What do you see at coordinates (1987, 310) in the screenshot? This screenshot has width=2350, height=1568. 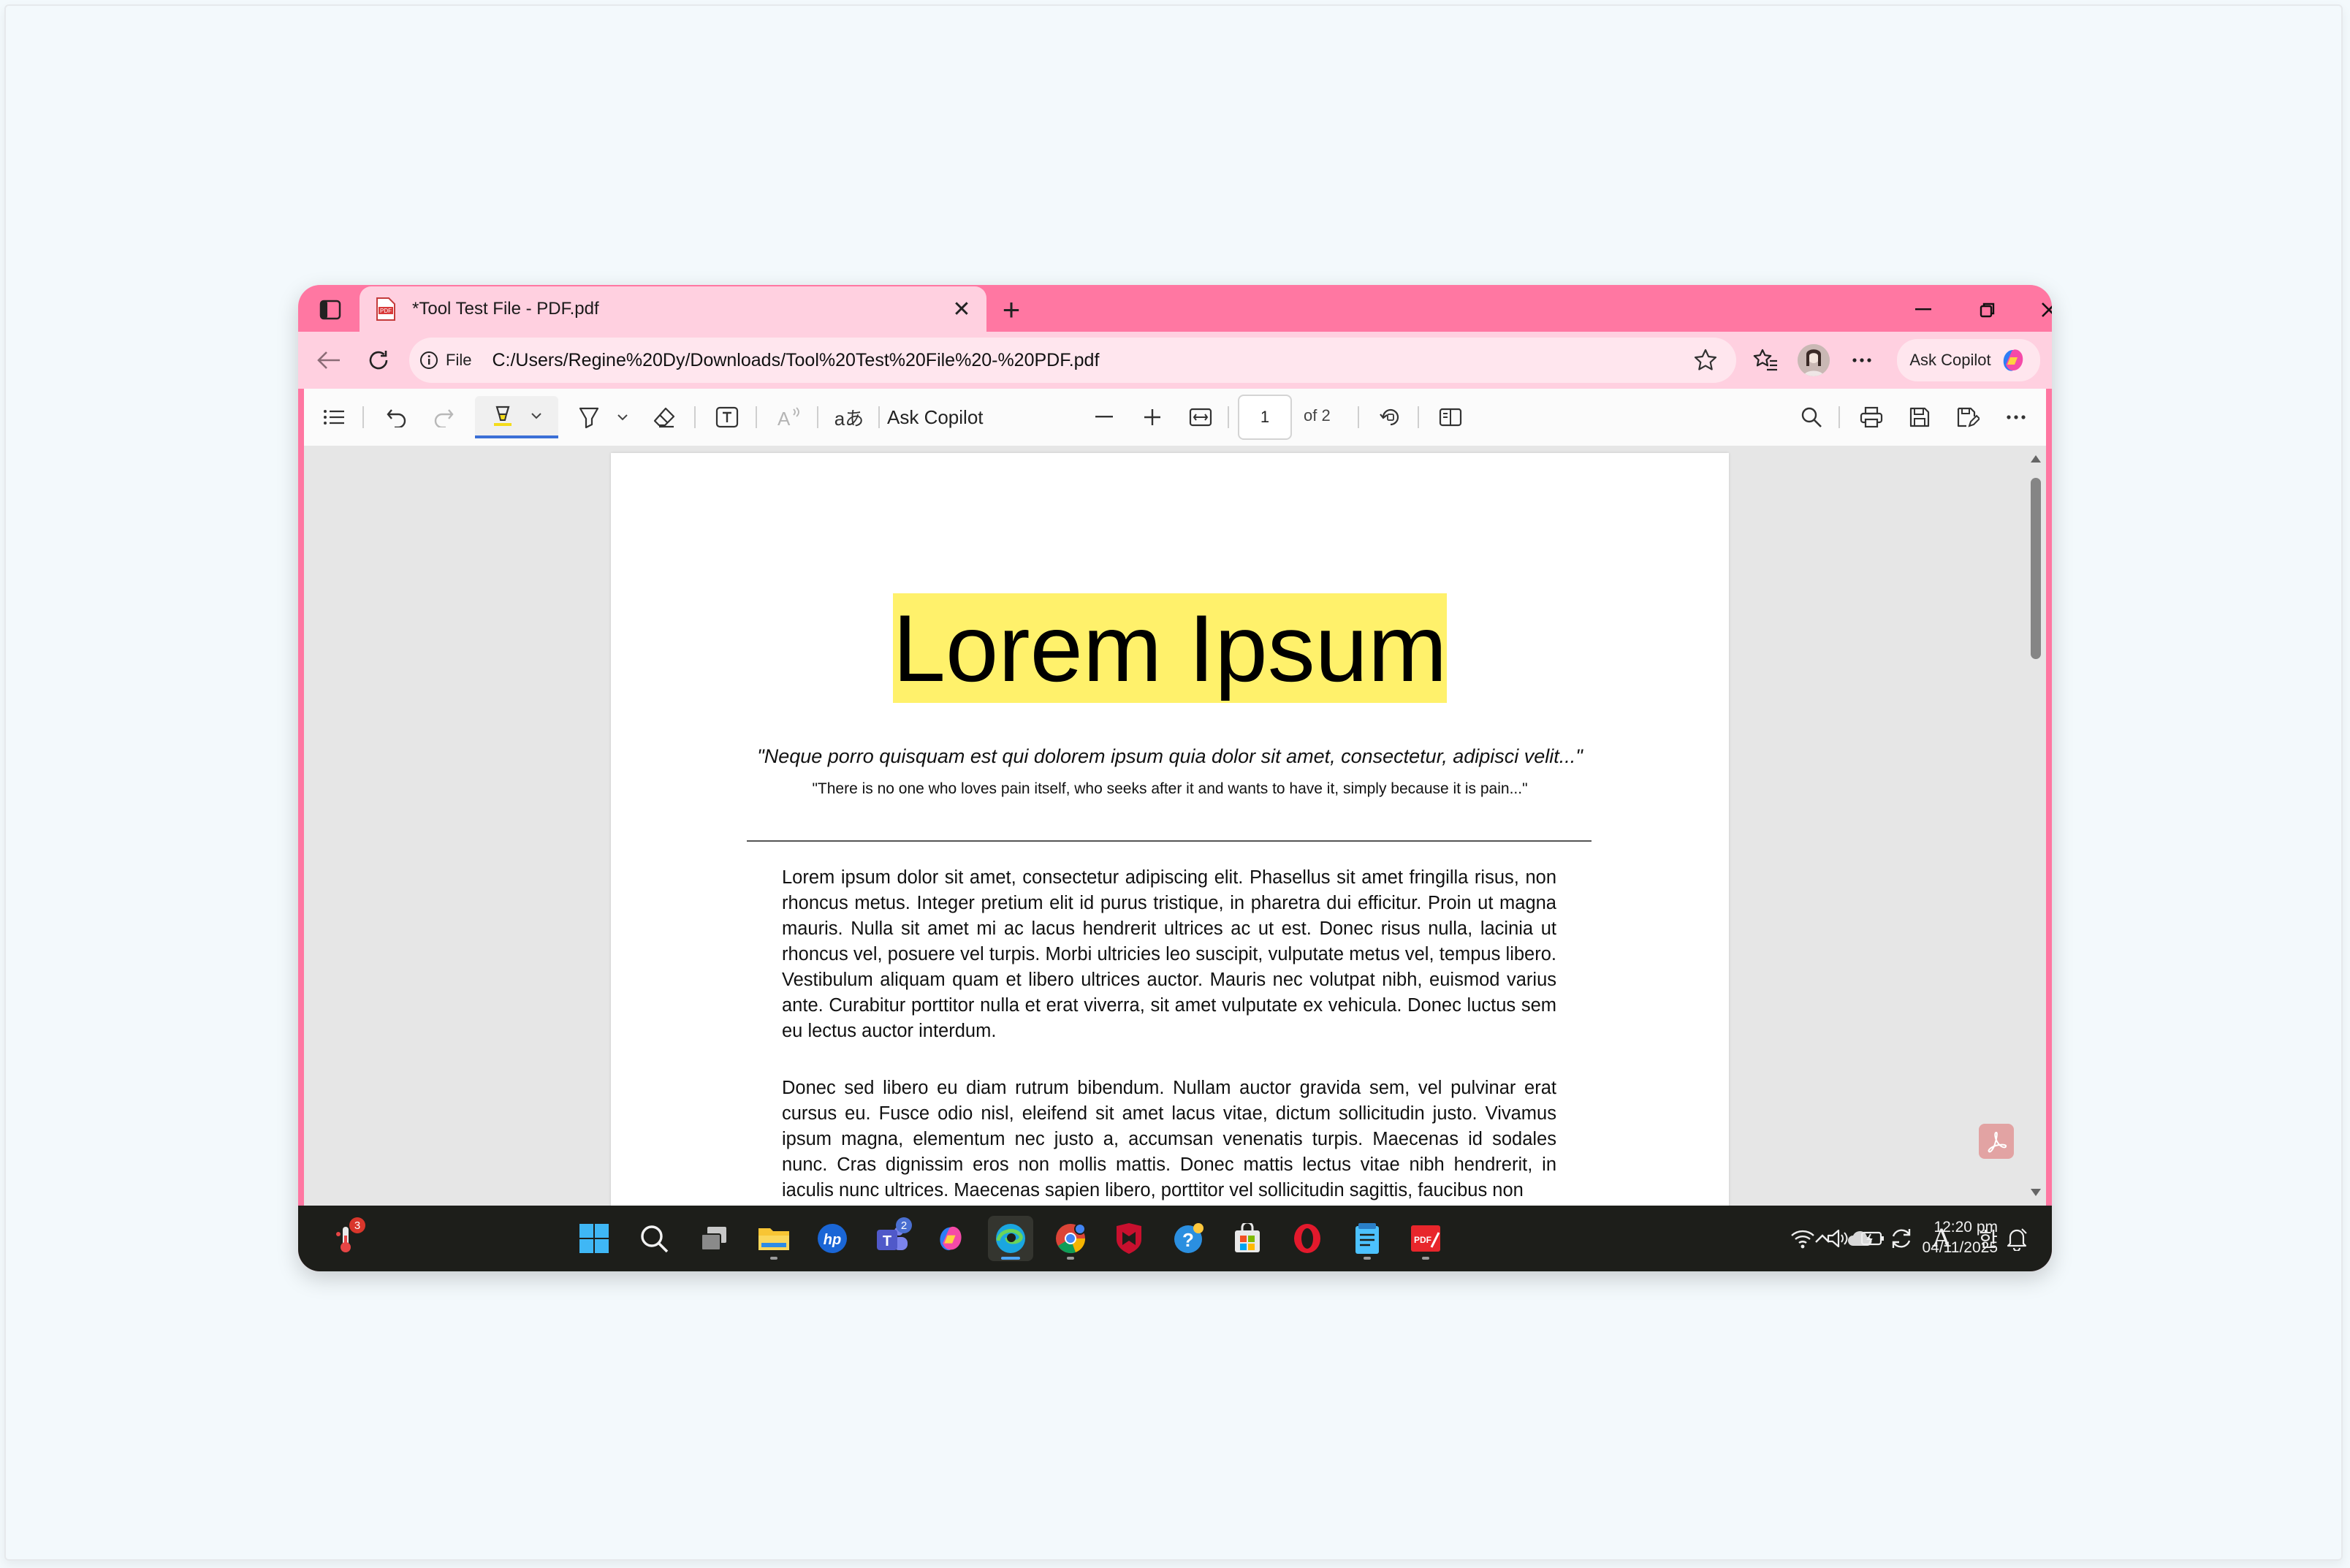 I see `restore-button` at bounding box center [1987, 310].